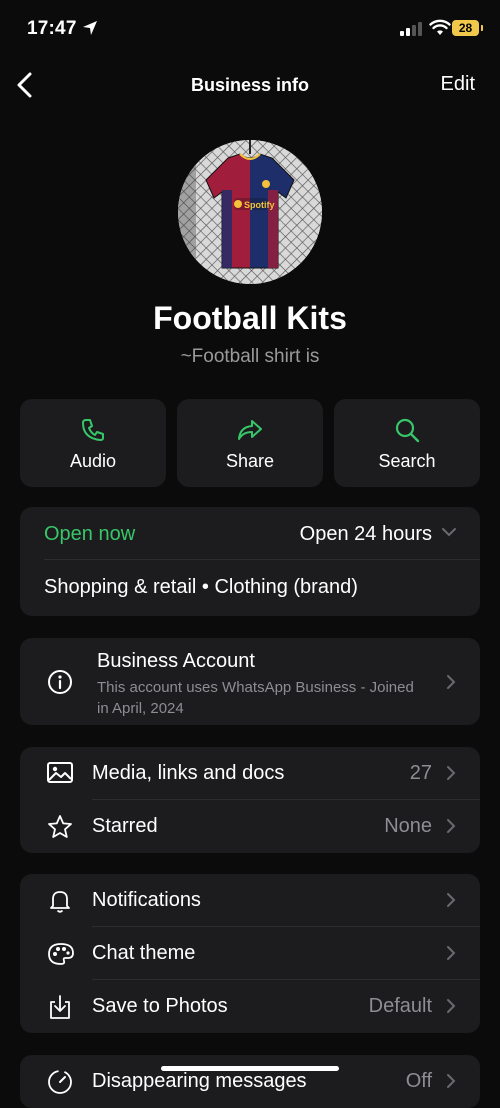  Describe the element at coordinates (125, 826) in the screenshot. I see `starred-label: Starred` at that location.